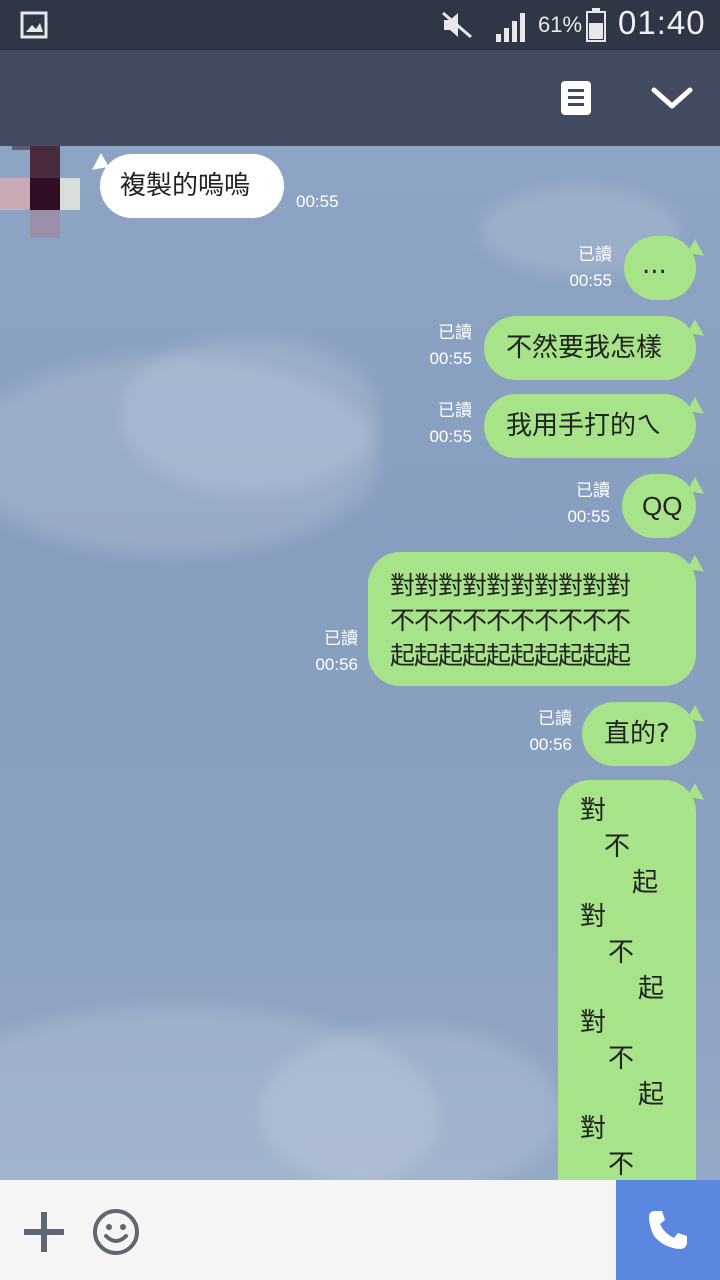 This screenshot has height=1280, width=720. Describe the element at coordinates (40, 192) in the screenshot. I see `contact-avatar` at that location.